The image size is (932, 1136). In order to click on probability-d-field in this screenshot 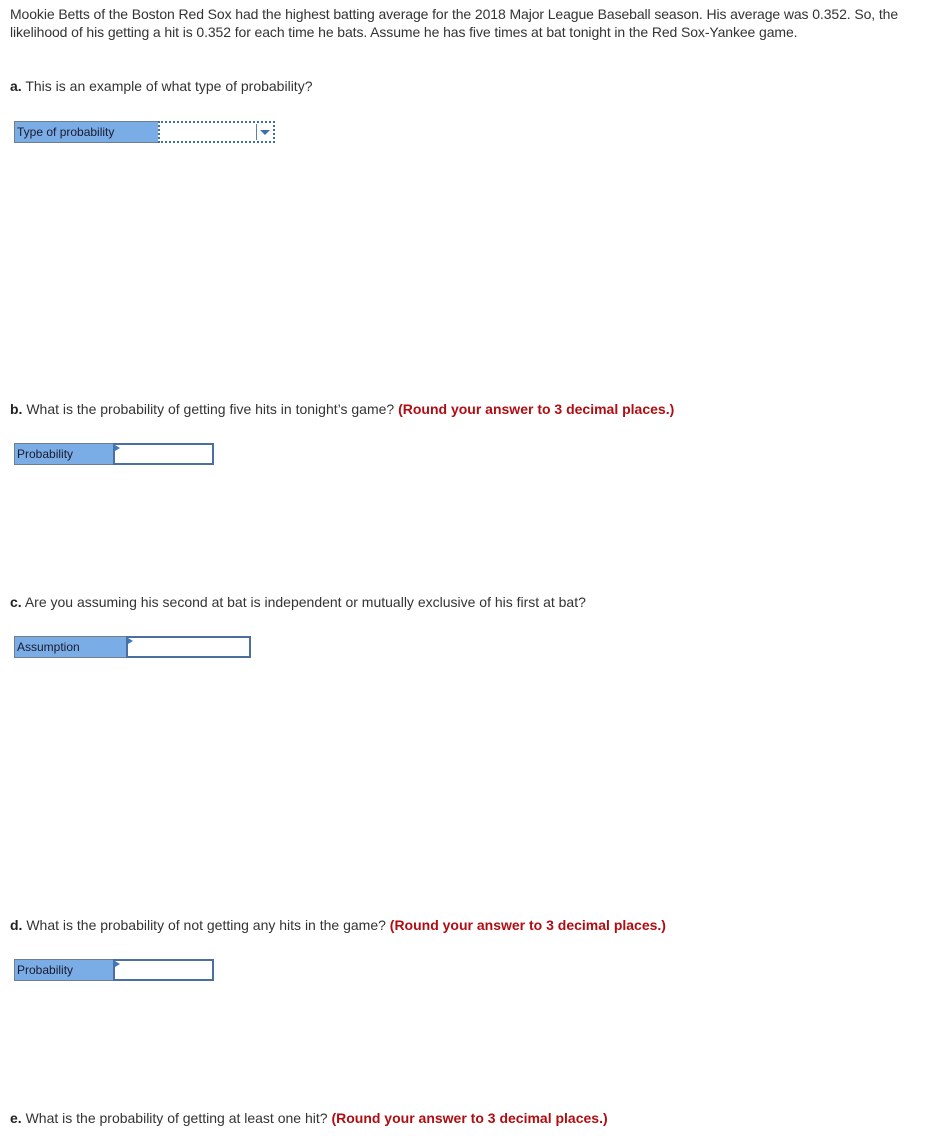, I will do `click(163, 970)`.